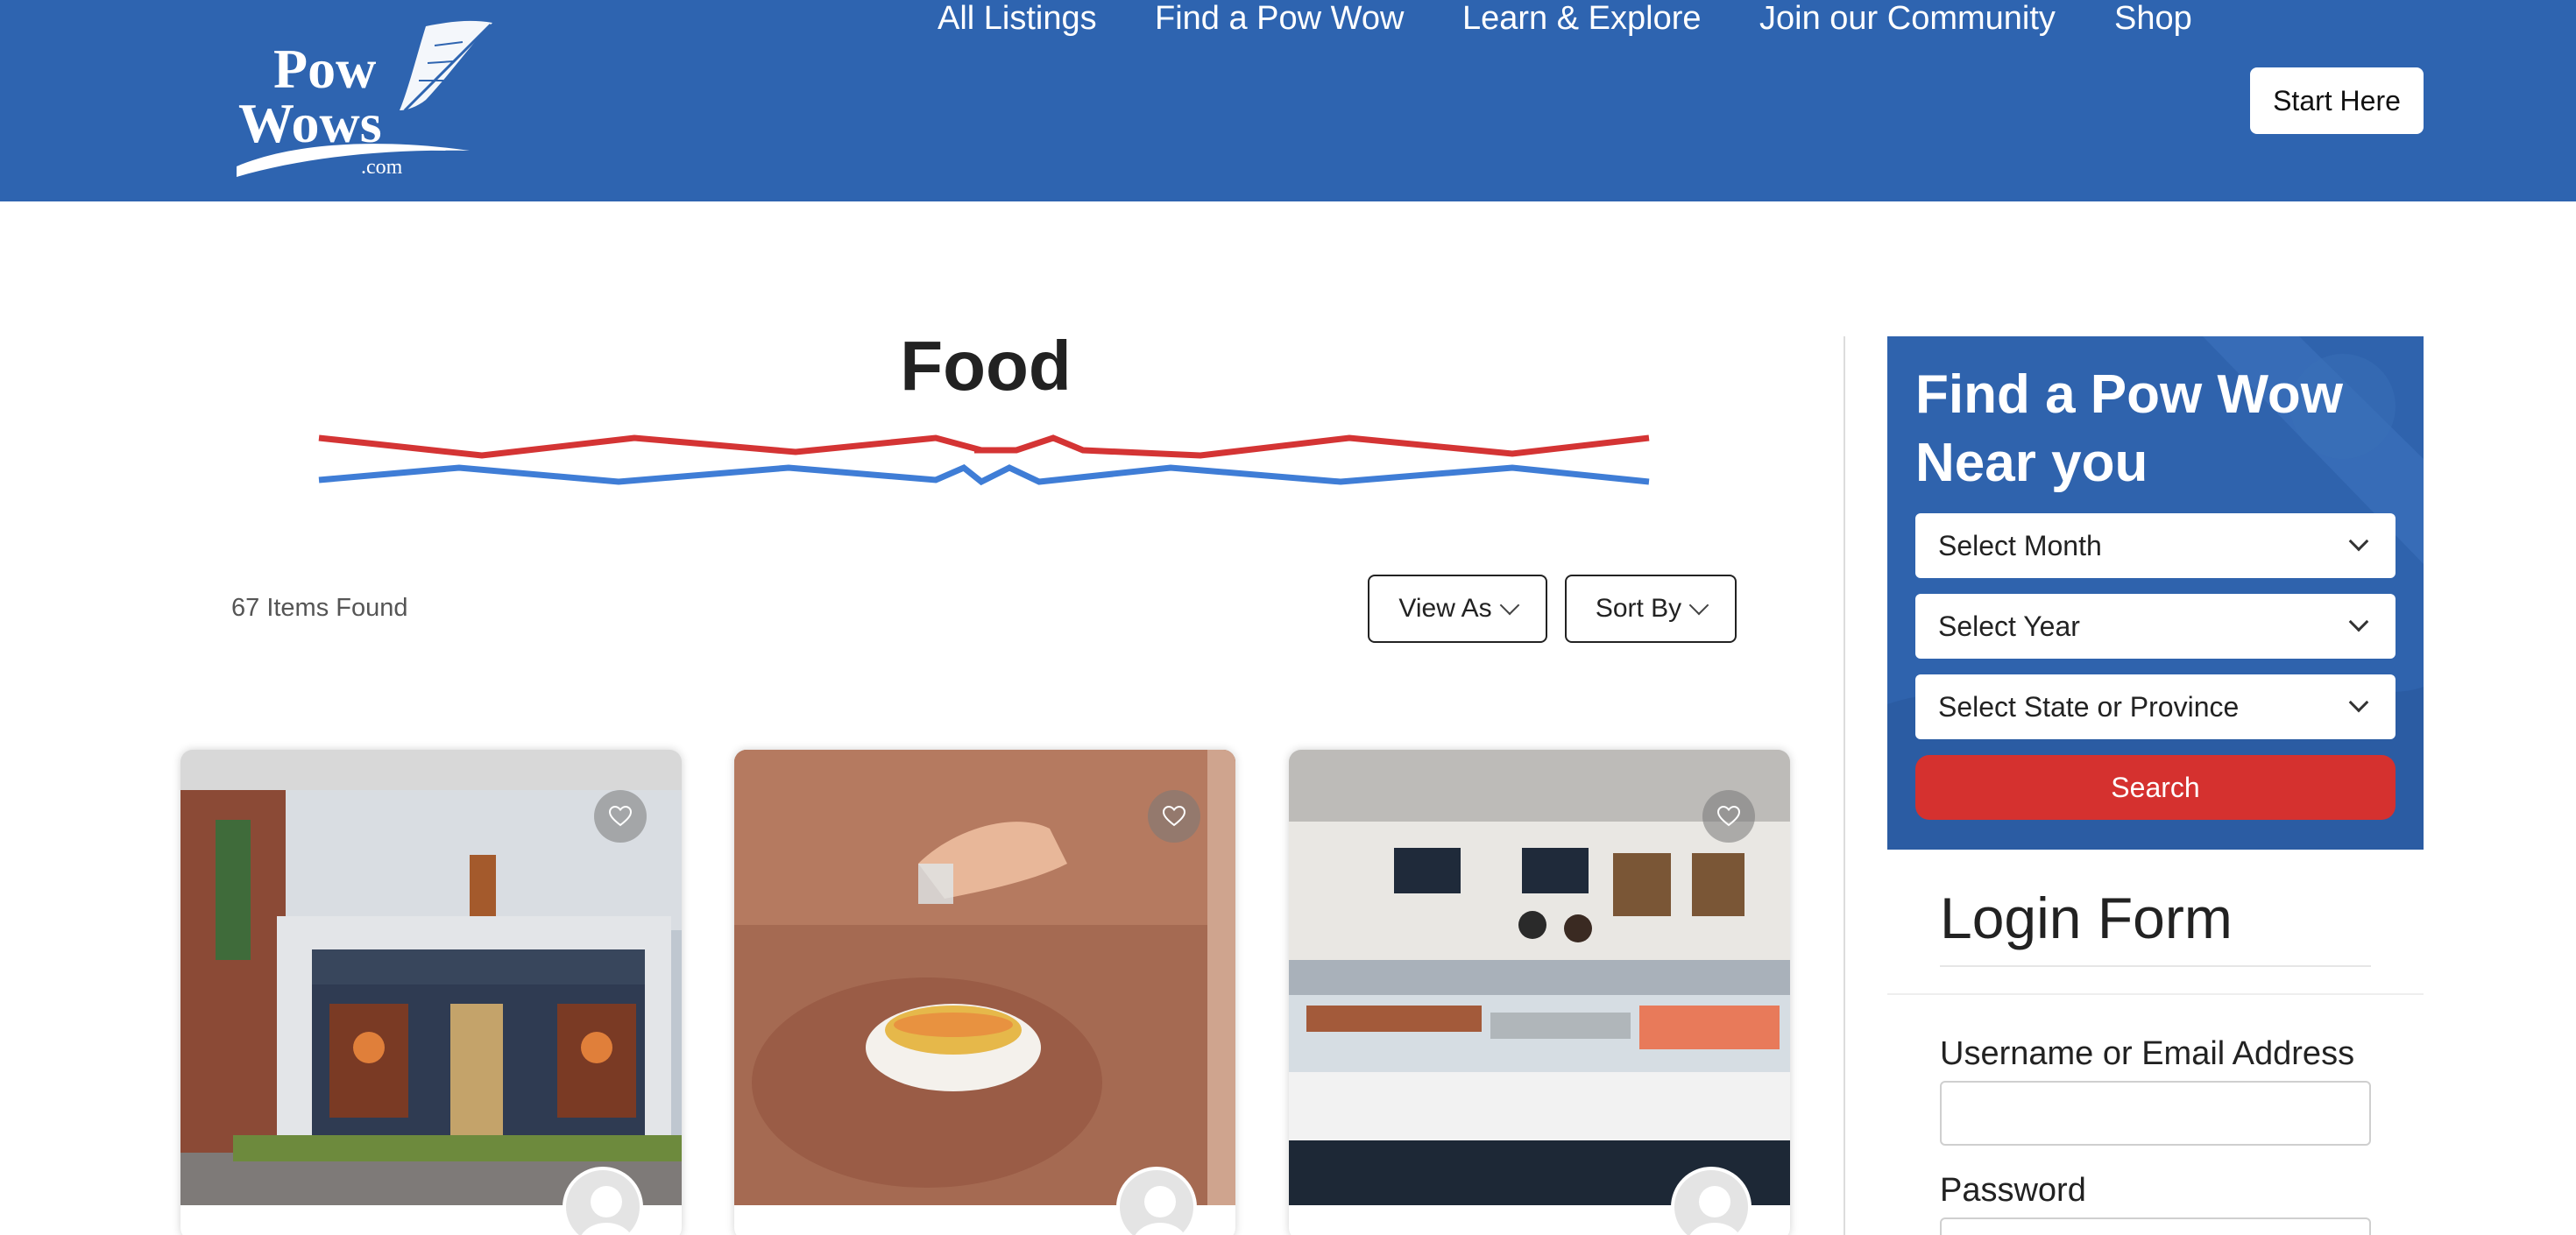 The width and height of the screenshot is (2576, 1235). Describe the element at coordinates (382, 167) in the screenshot. I see `svg-text: .com` at that location.